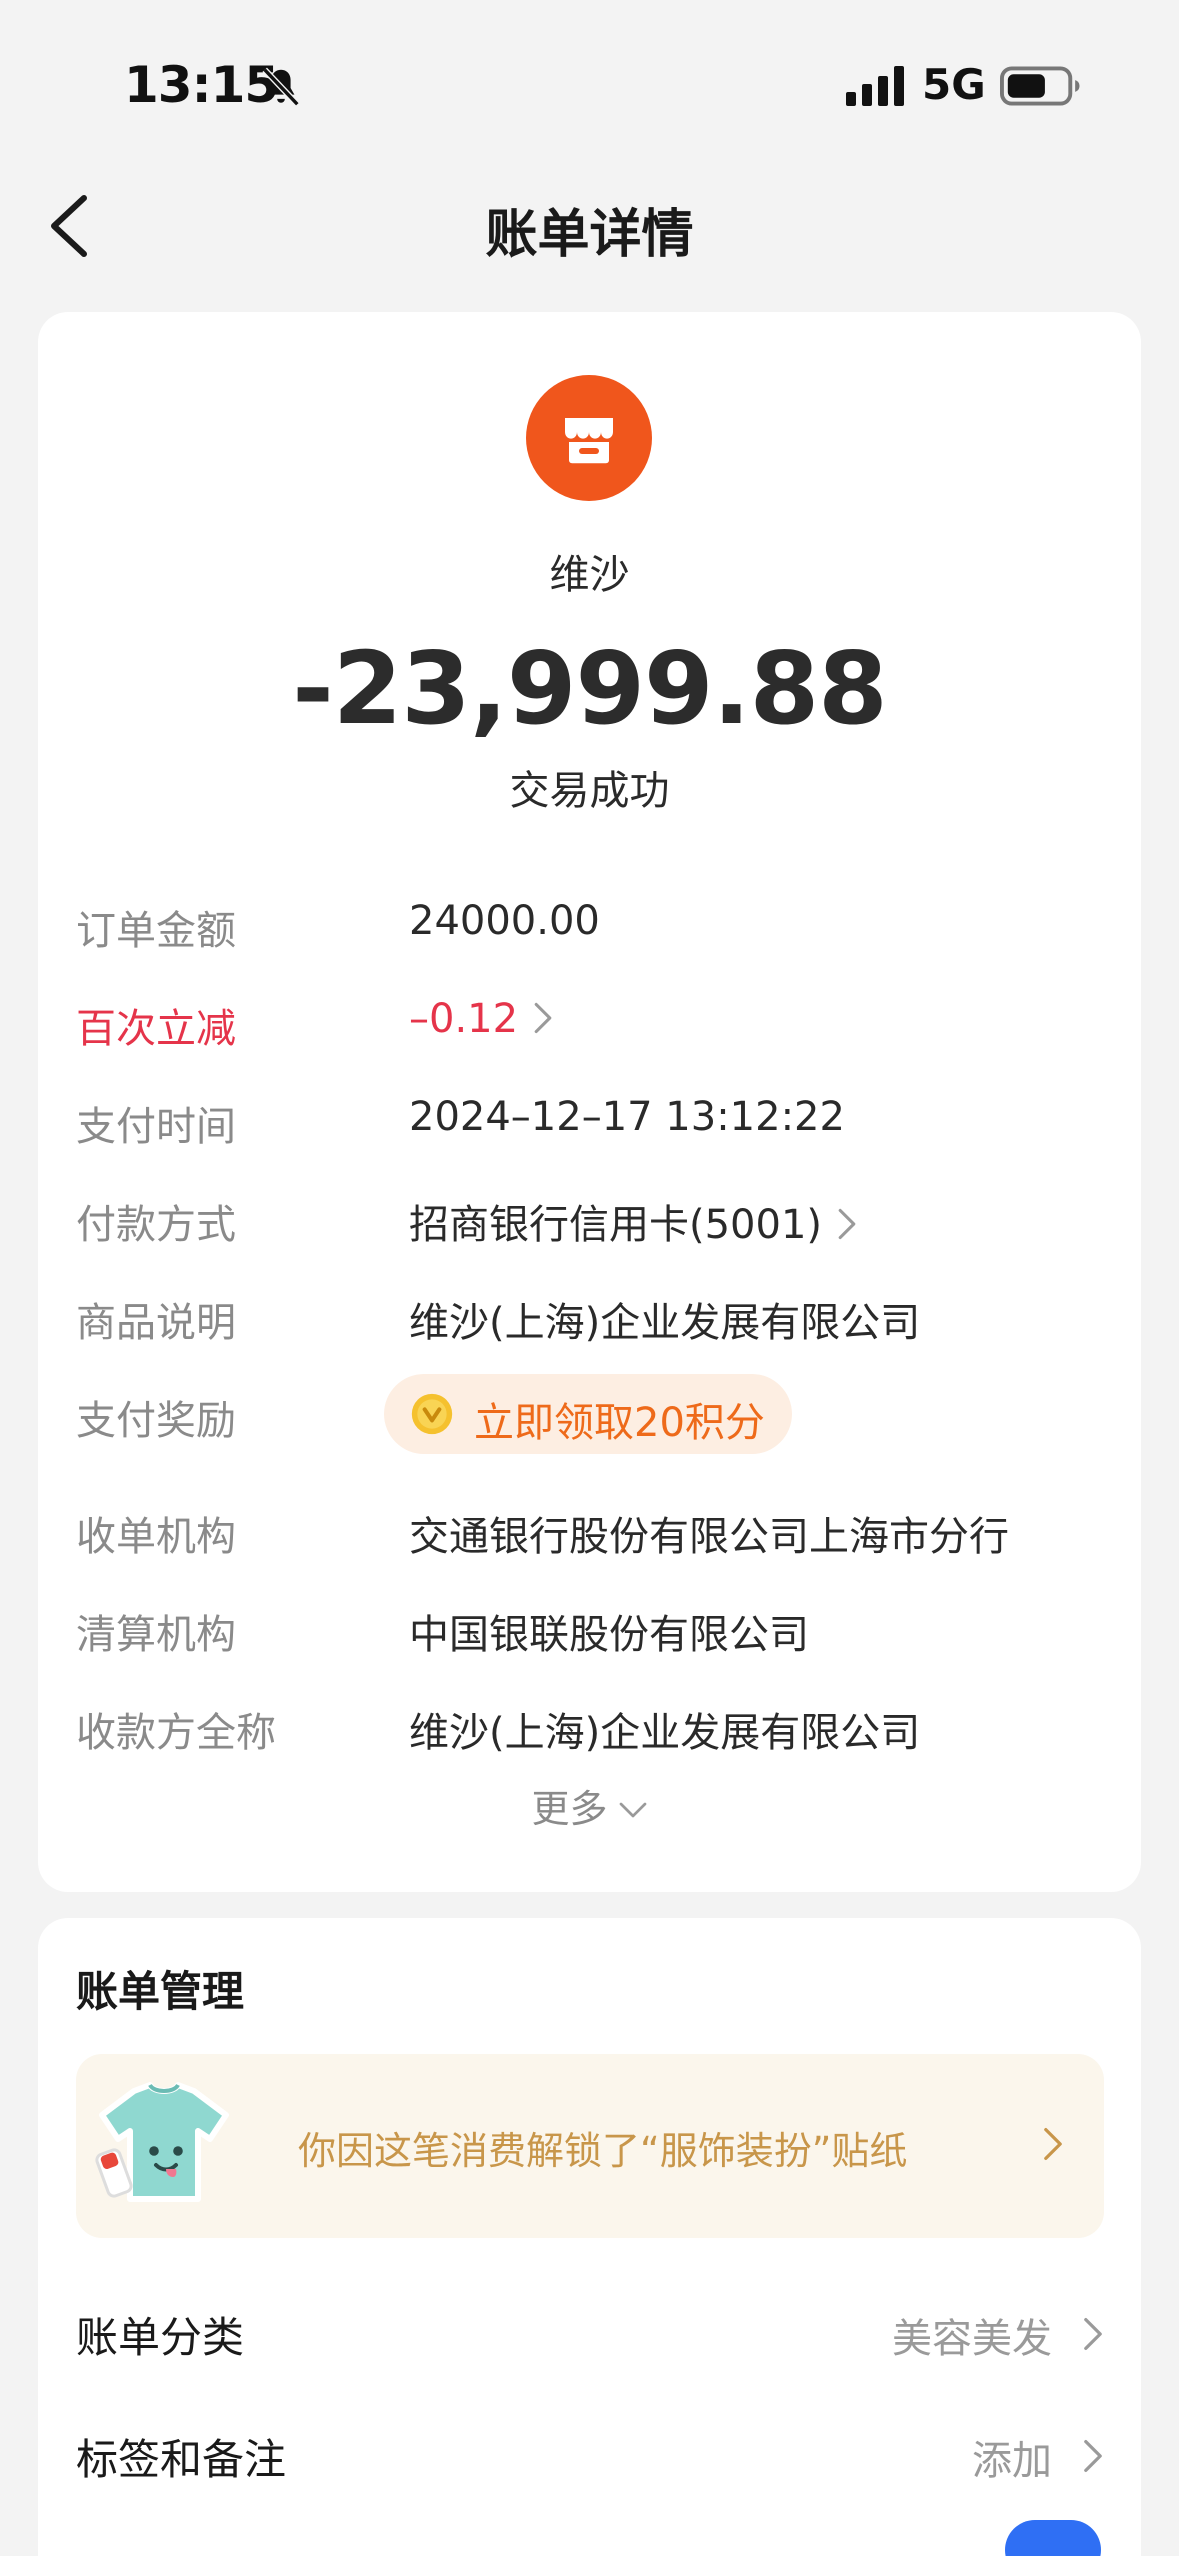  I want to click on category-label: 账单分类, so click(160, 2337).